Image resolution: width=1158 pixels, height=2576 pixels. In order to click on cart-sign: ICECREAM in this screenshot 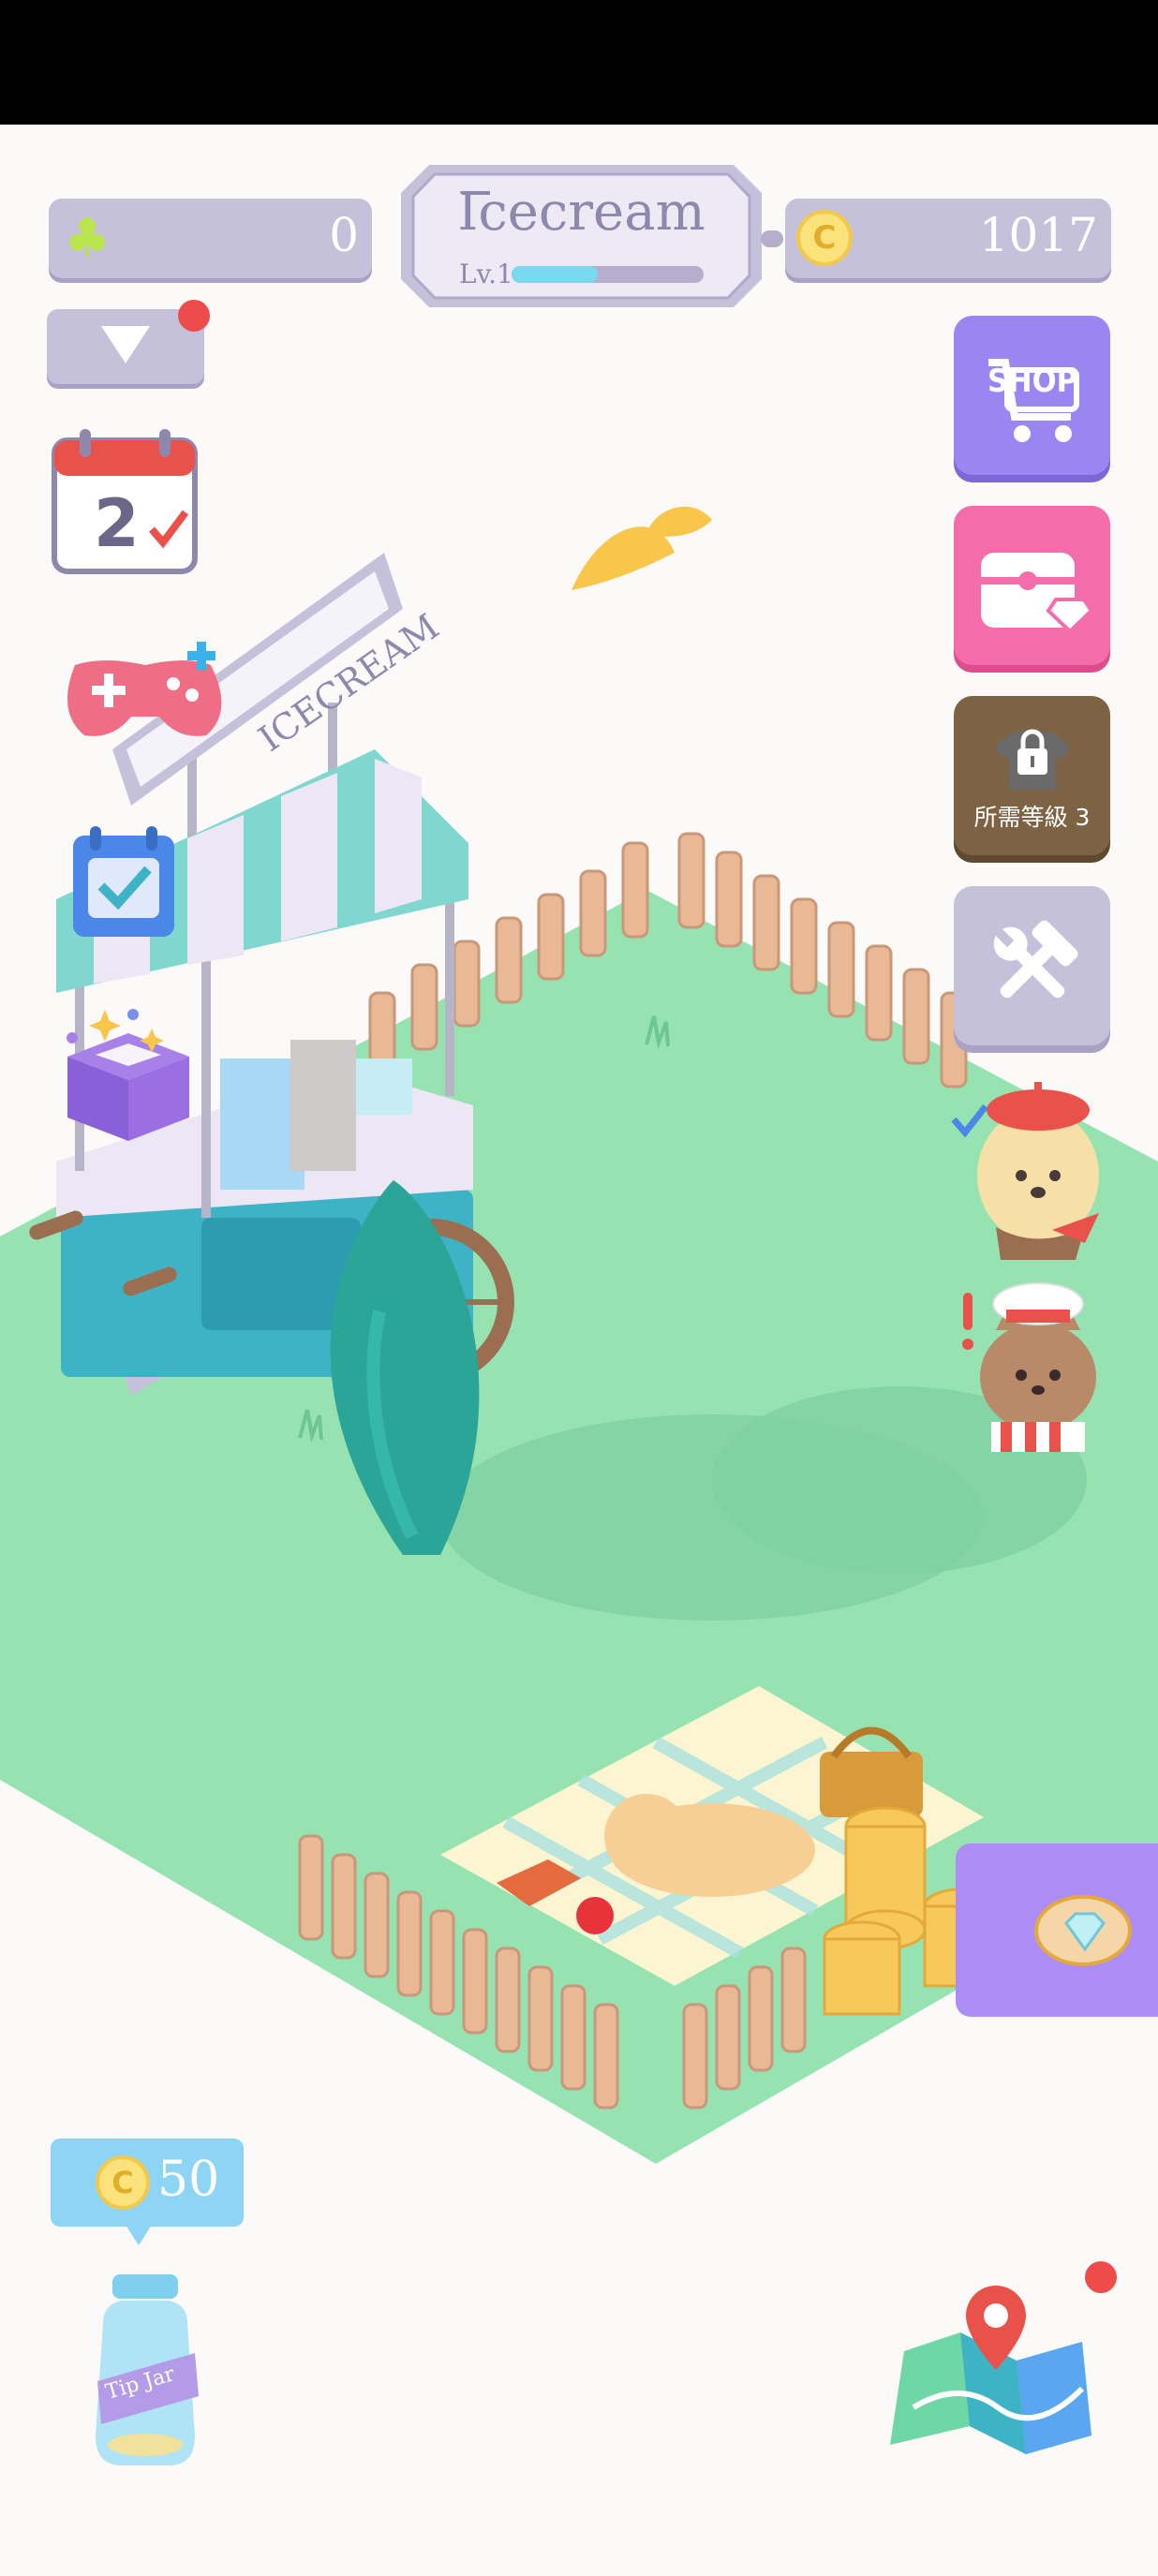, I will do `click(344, 683)`.